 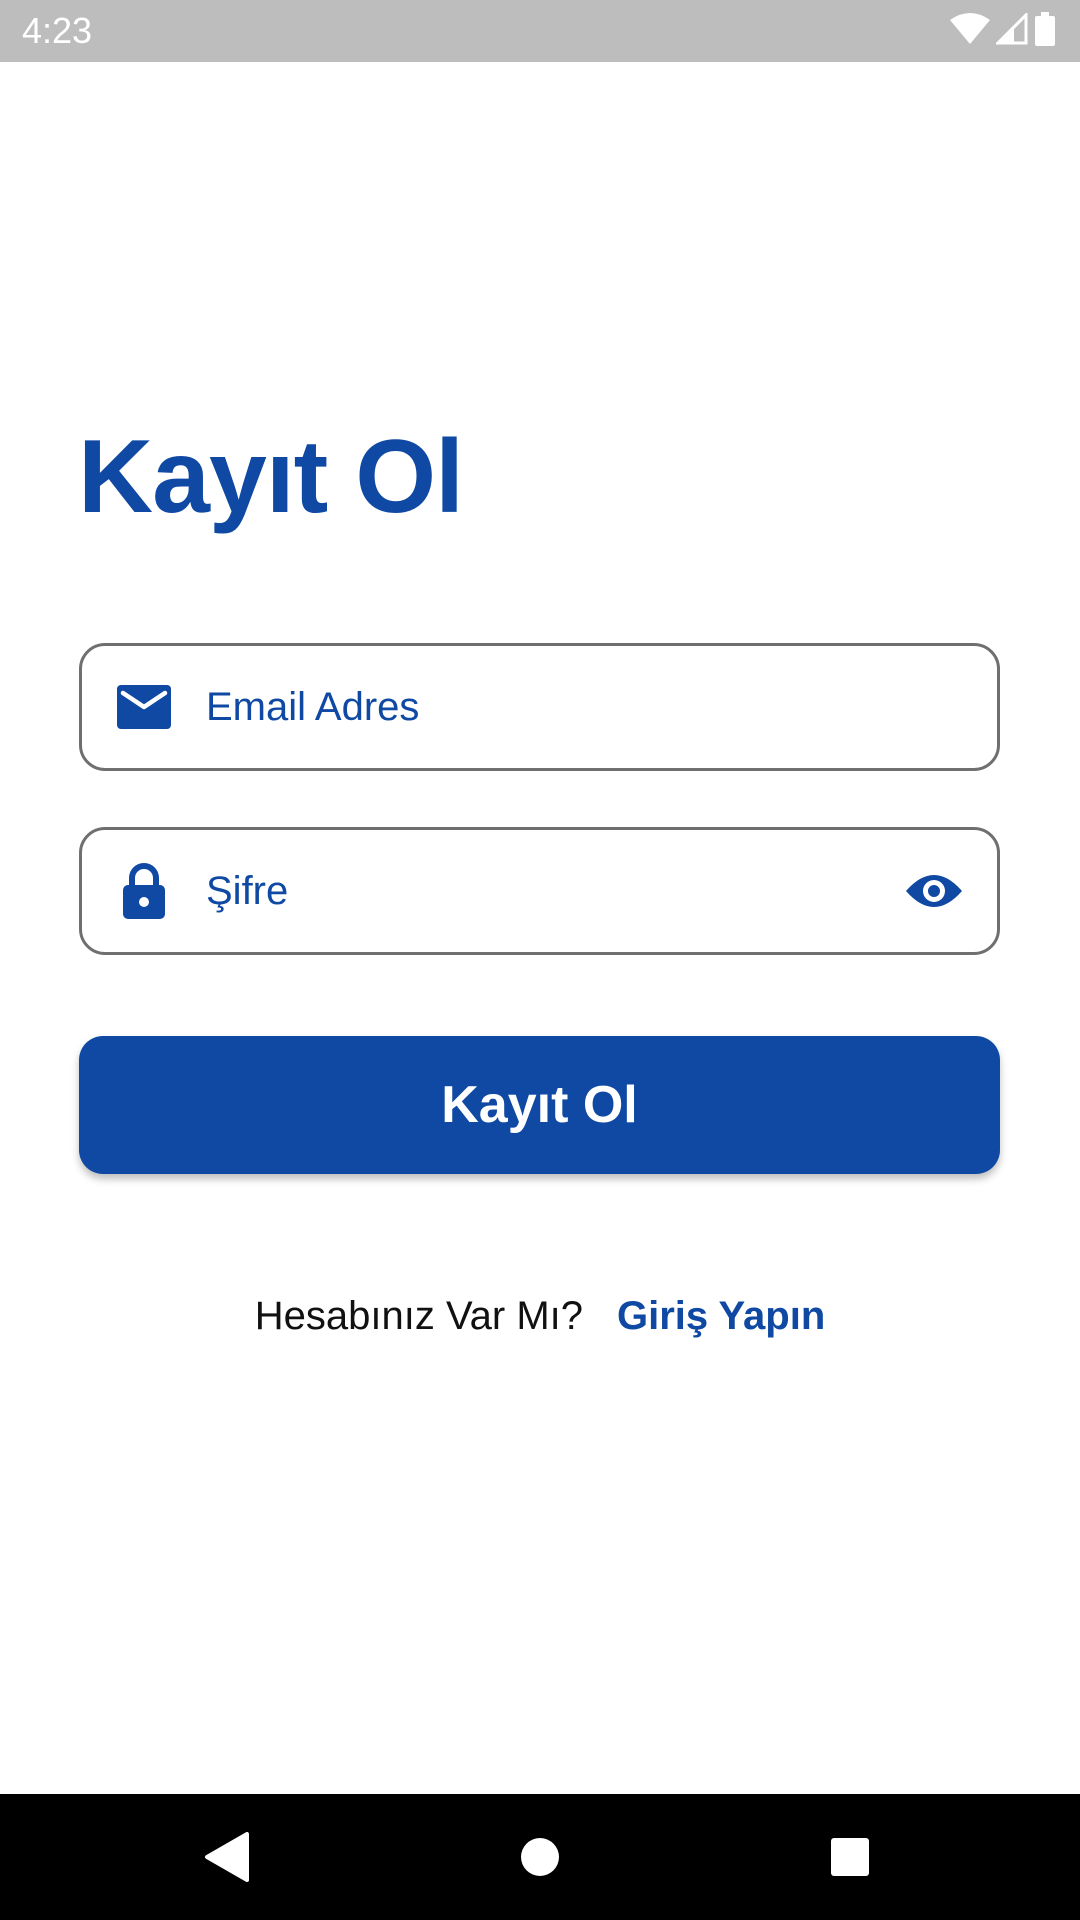 What do you see at coordinates (144, 707) in the screenshot?
I see `mail-icon` at bounding box center [144, 707].